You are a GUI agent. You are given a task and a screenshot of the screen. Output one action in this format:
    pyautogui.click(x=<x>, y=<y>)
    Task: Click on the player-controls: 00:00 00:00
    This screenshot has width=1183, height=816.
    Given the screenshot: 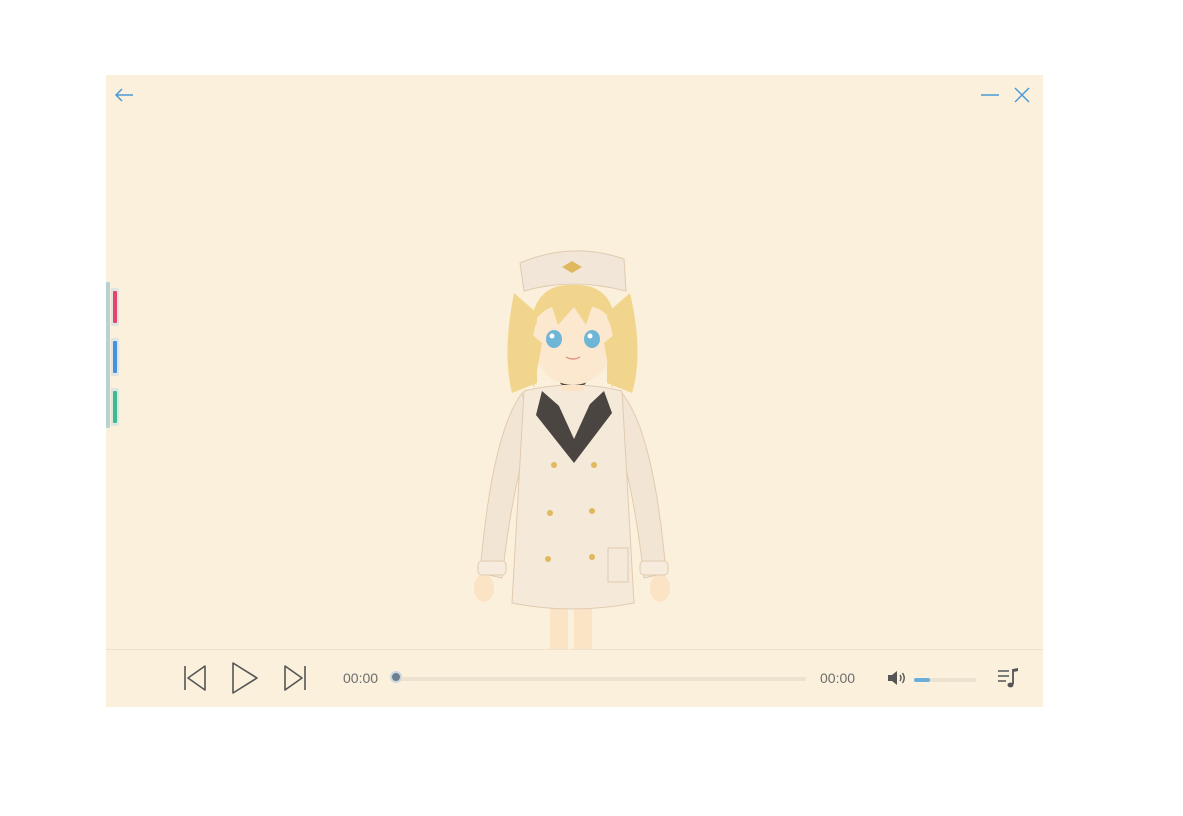 What is the action you would take?
    pyautogui.click(x=574, y=678)
    